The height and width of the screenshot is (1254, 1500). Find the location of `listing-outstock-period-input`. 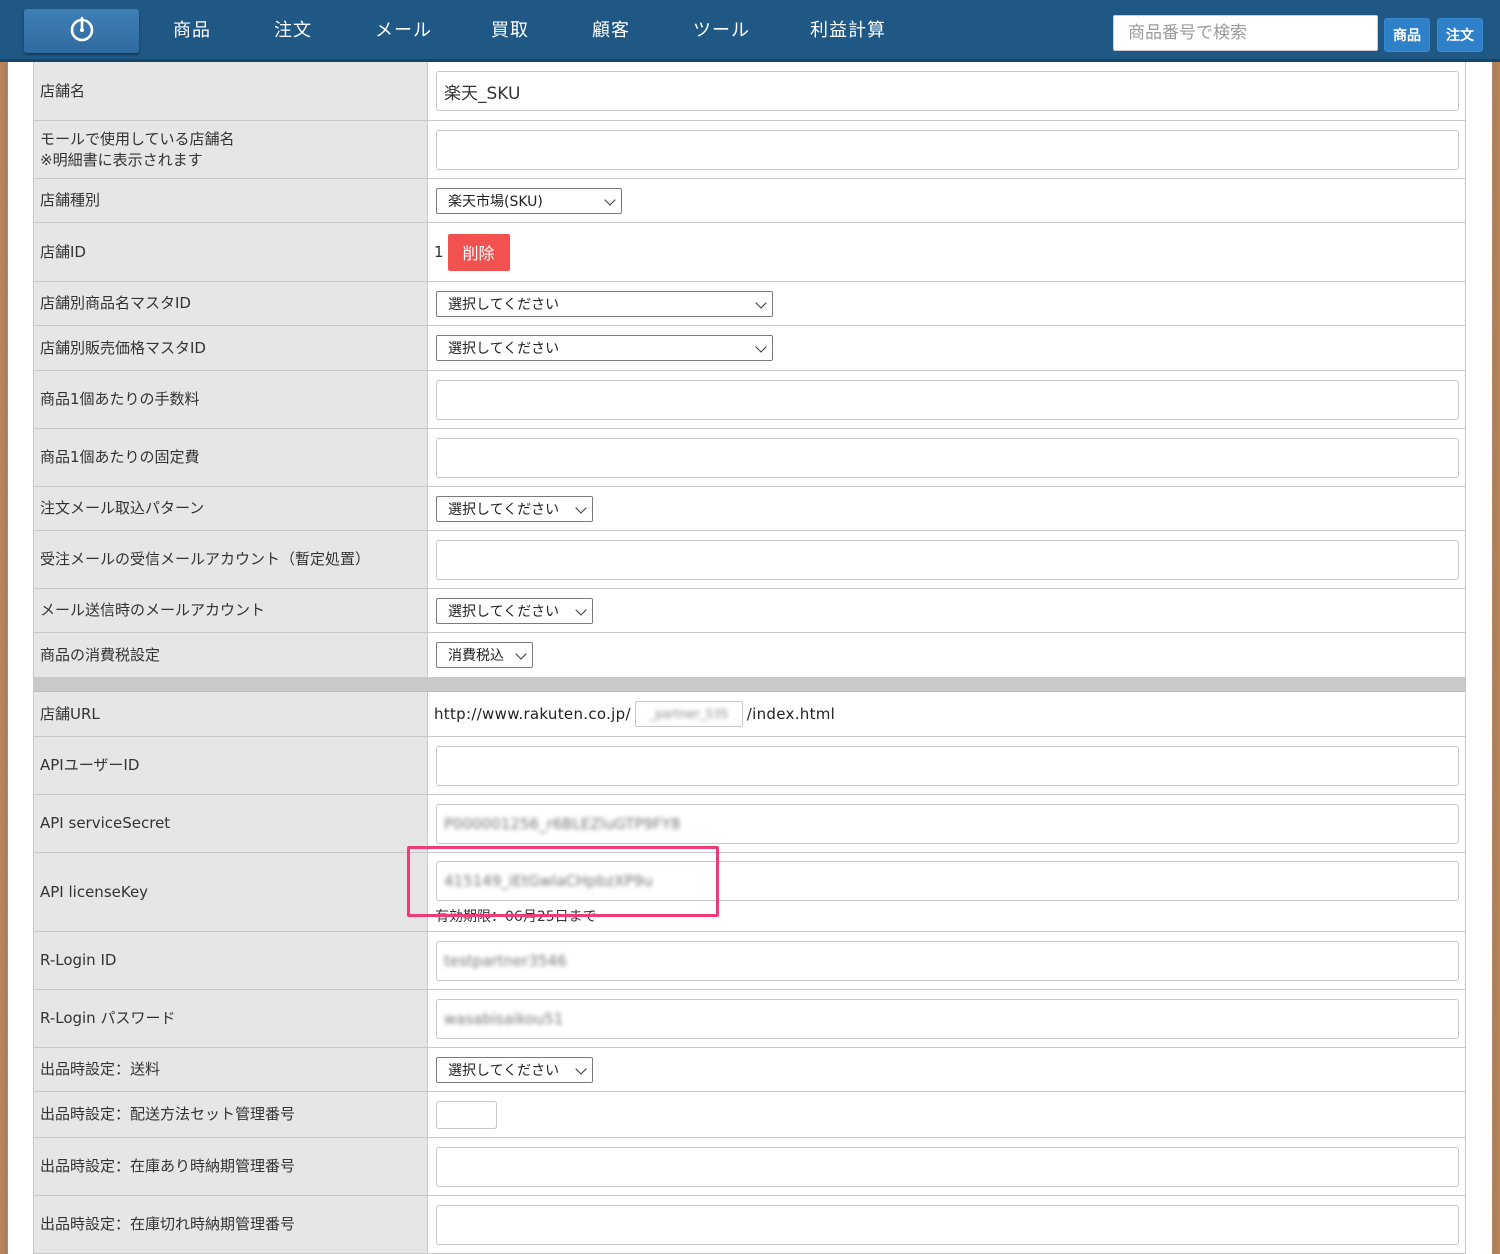

listing-outstock-period-input is located at coordinates (947, 1224).